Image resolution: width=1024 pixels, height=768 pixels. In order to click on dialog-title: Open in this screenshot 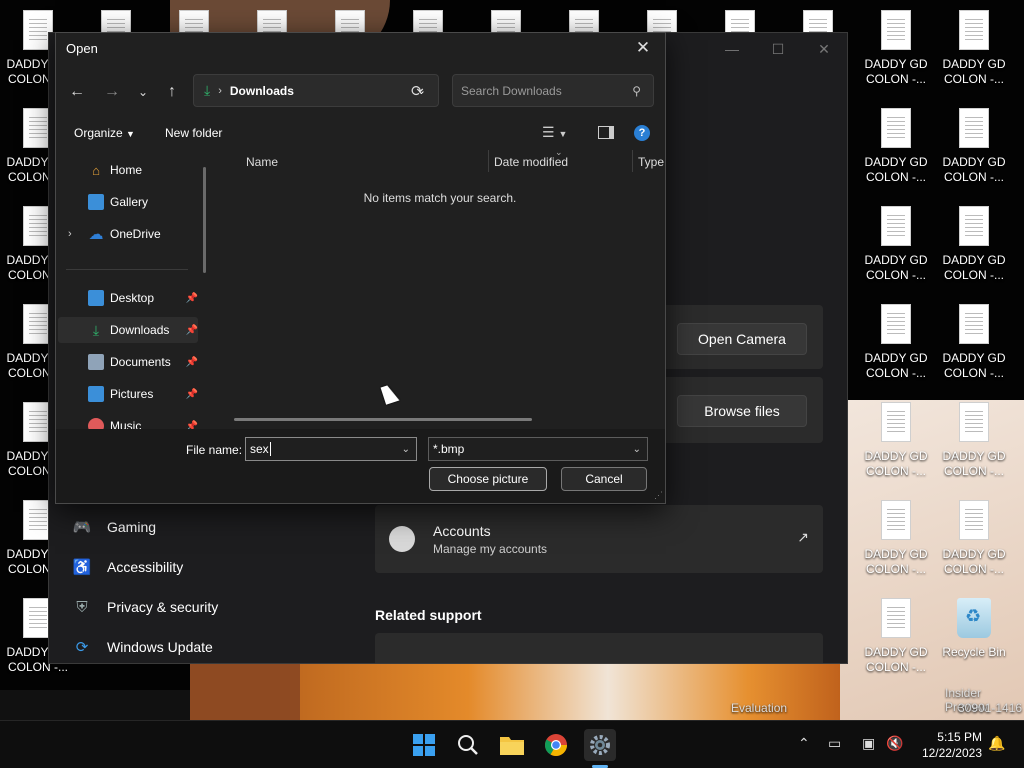, I will do `click(82, 48)`.